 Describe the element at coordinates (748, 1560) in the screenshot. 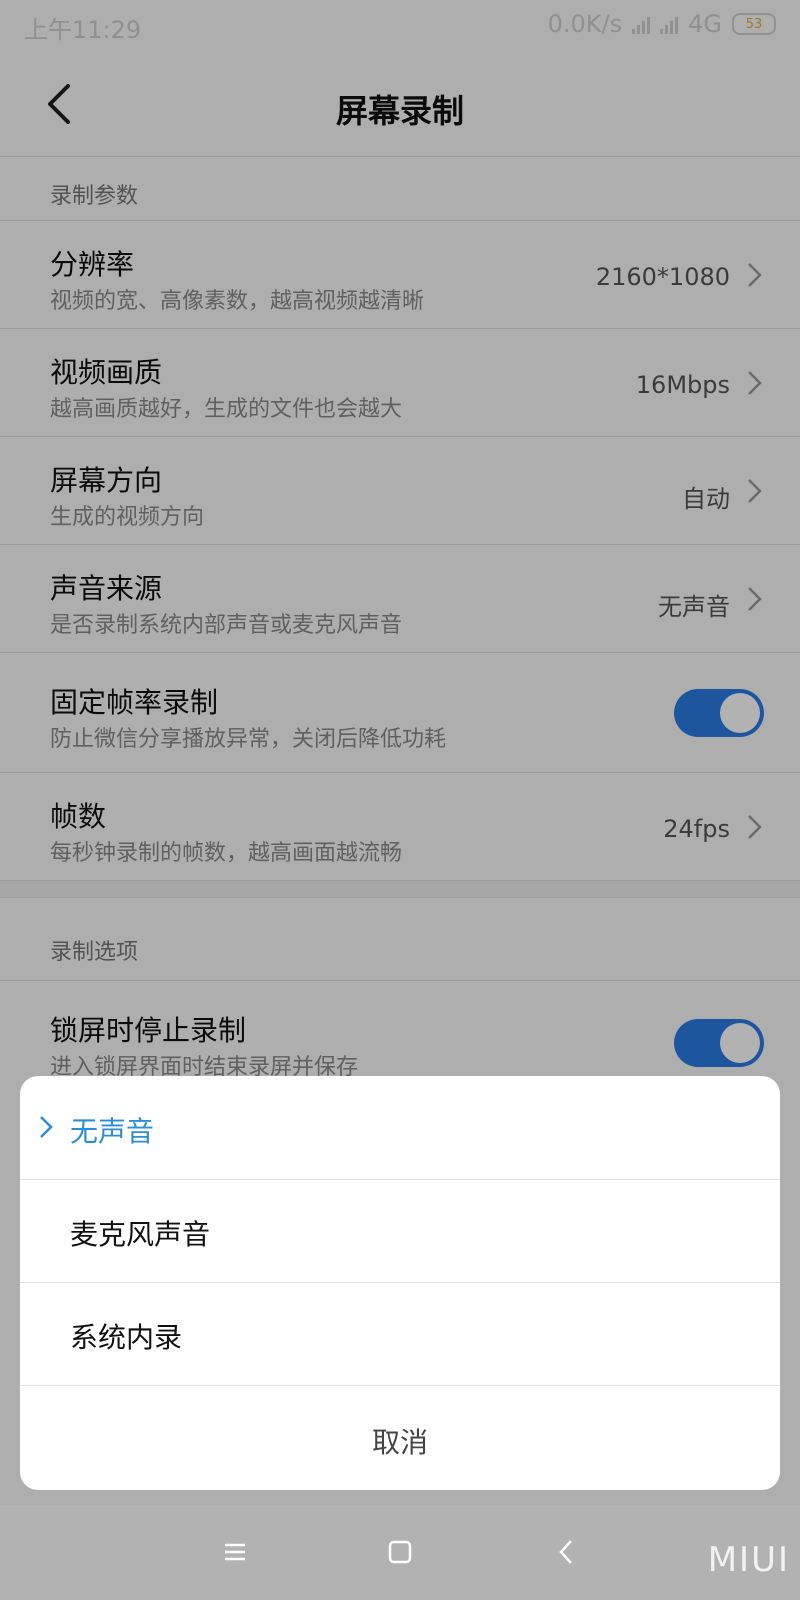

I see `miui-watermark: MIUI` at that location.